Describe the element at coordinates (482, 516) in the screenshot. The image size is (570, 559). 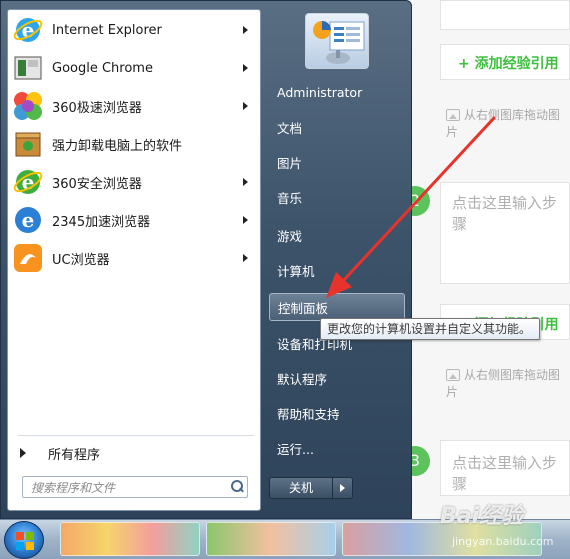
I see `watermark-logo: Bai经验` at that location.